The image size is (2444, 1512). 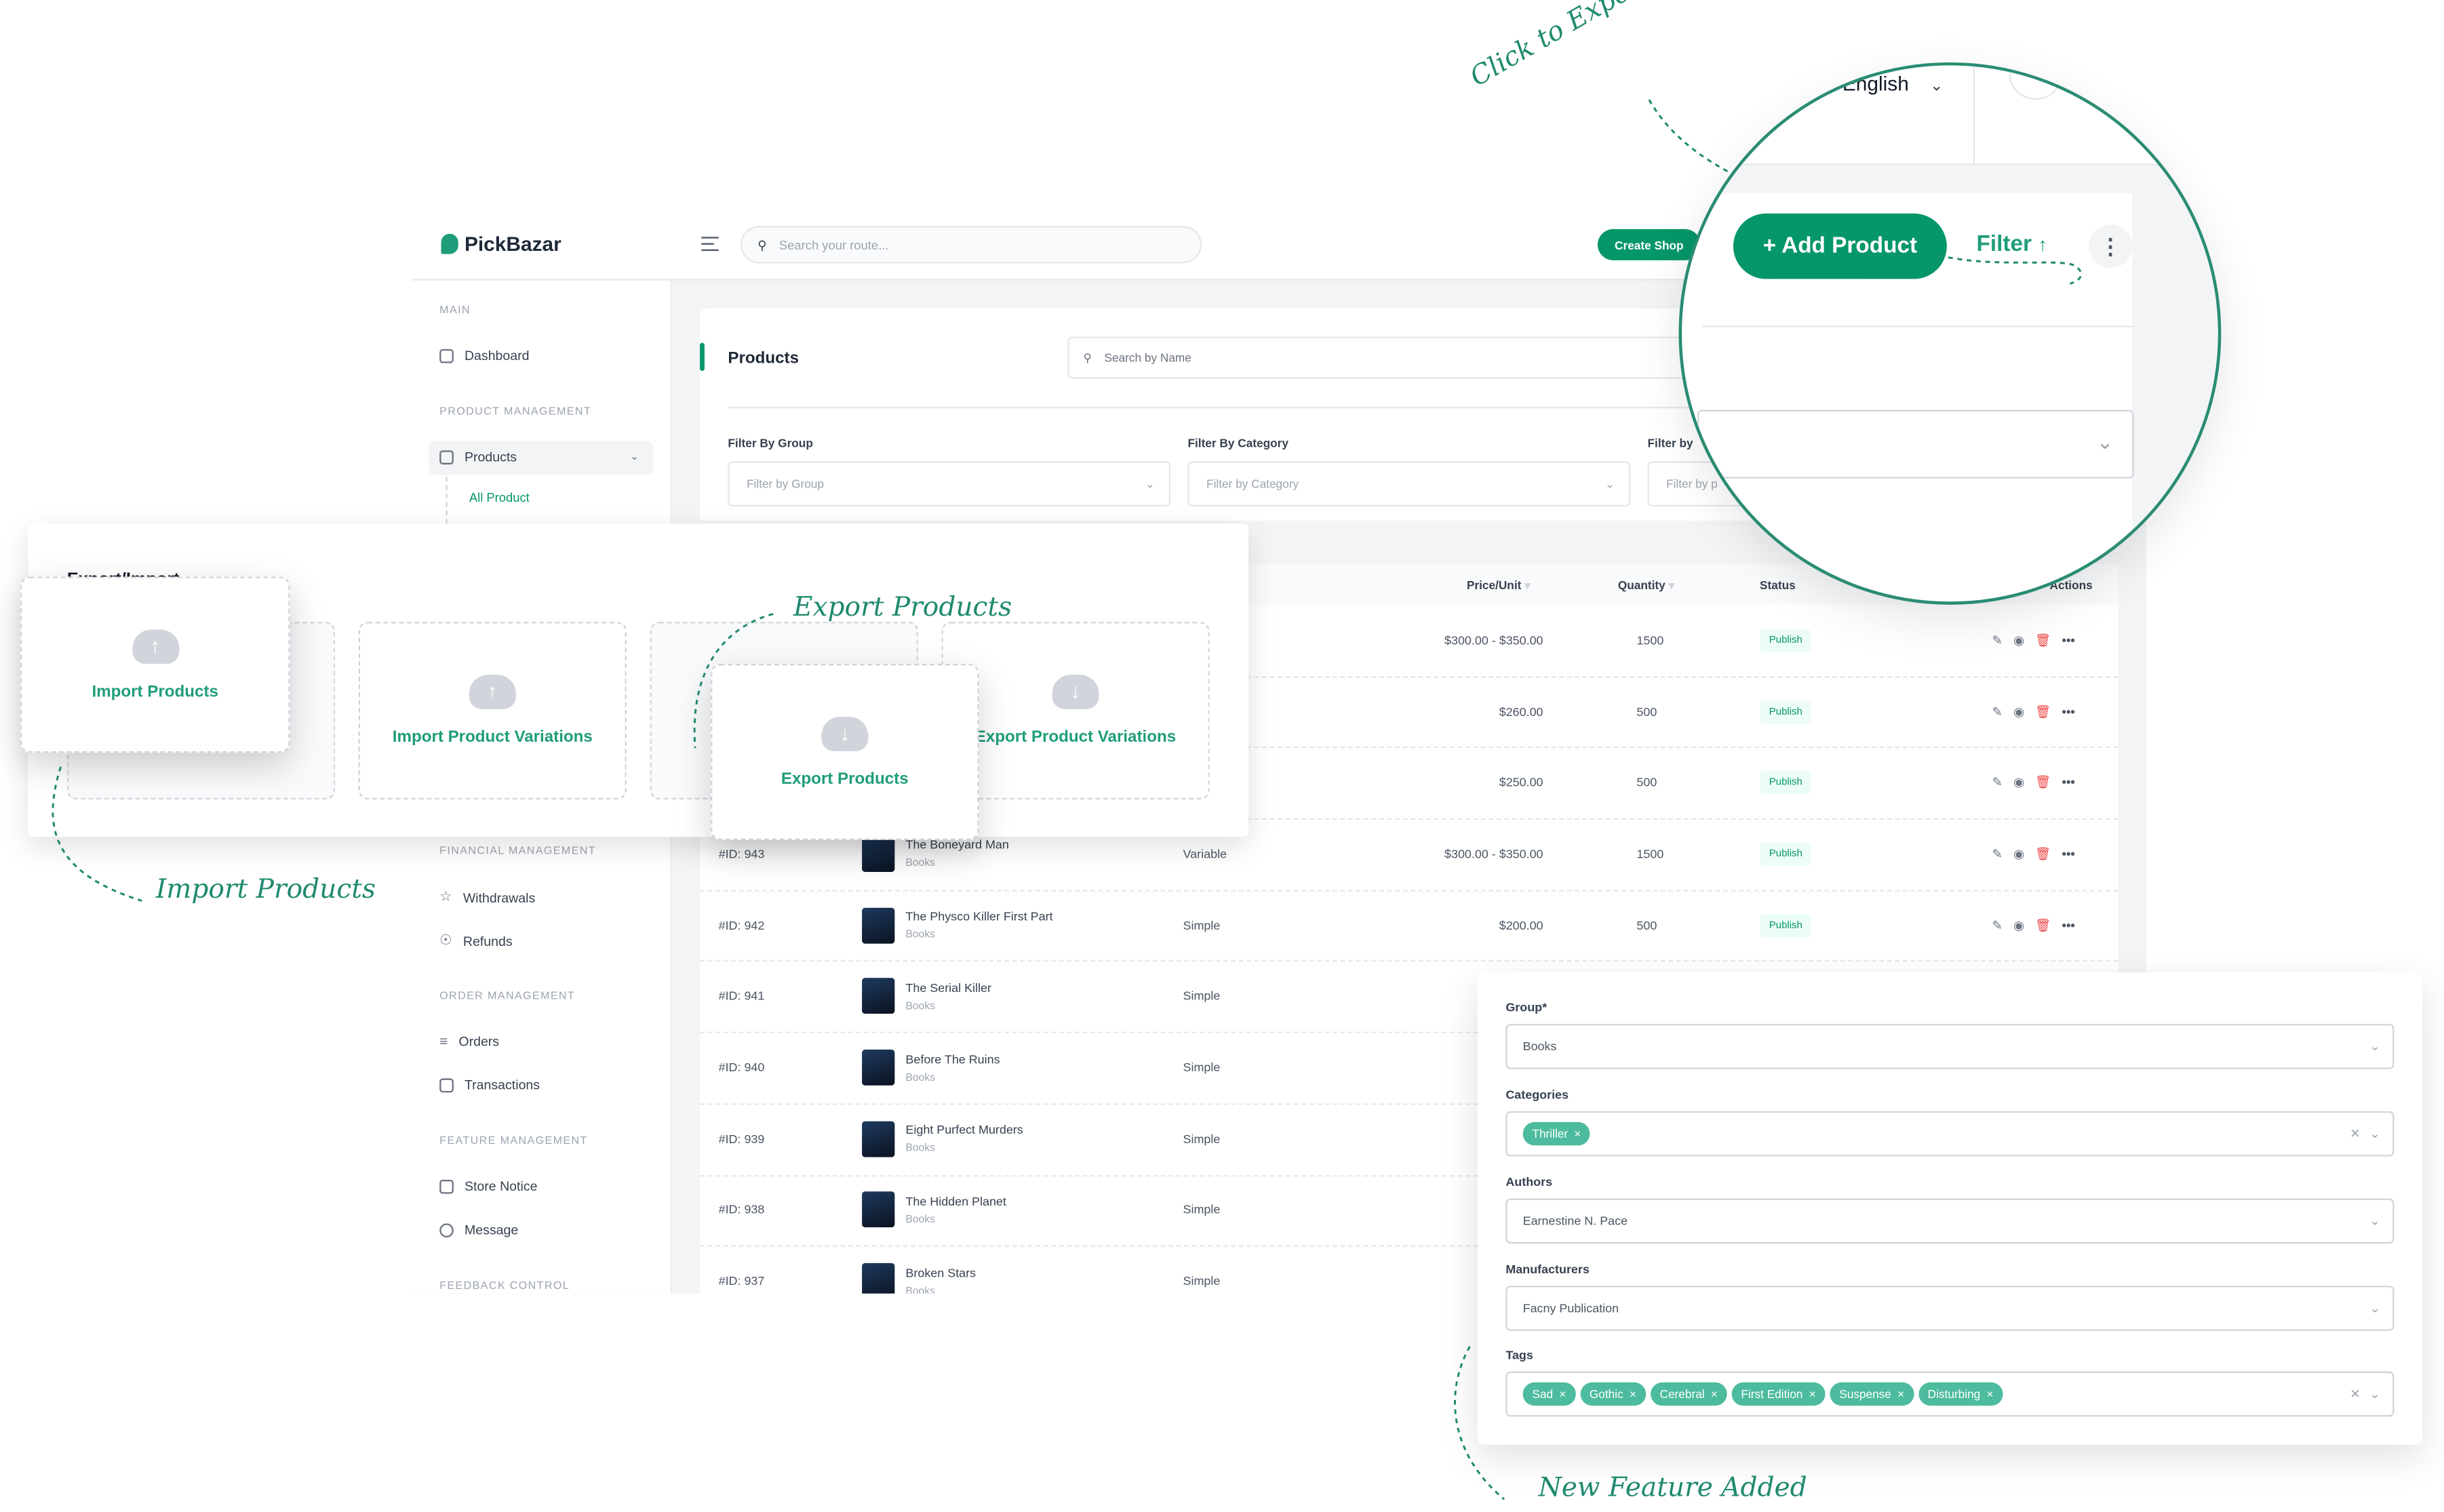 I want to click on import-product-variations-card: ↑ Import Product Variations, so click(x=492, y=711).